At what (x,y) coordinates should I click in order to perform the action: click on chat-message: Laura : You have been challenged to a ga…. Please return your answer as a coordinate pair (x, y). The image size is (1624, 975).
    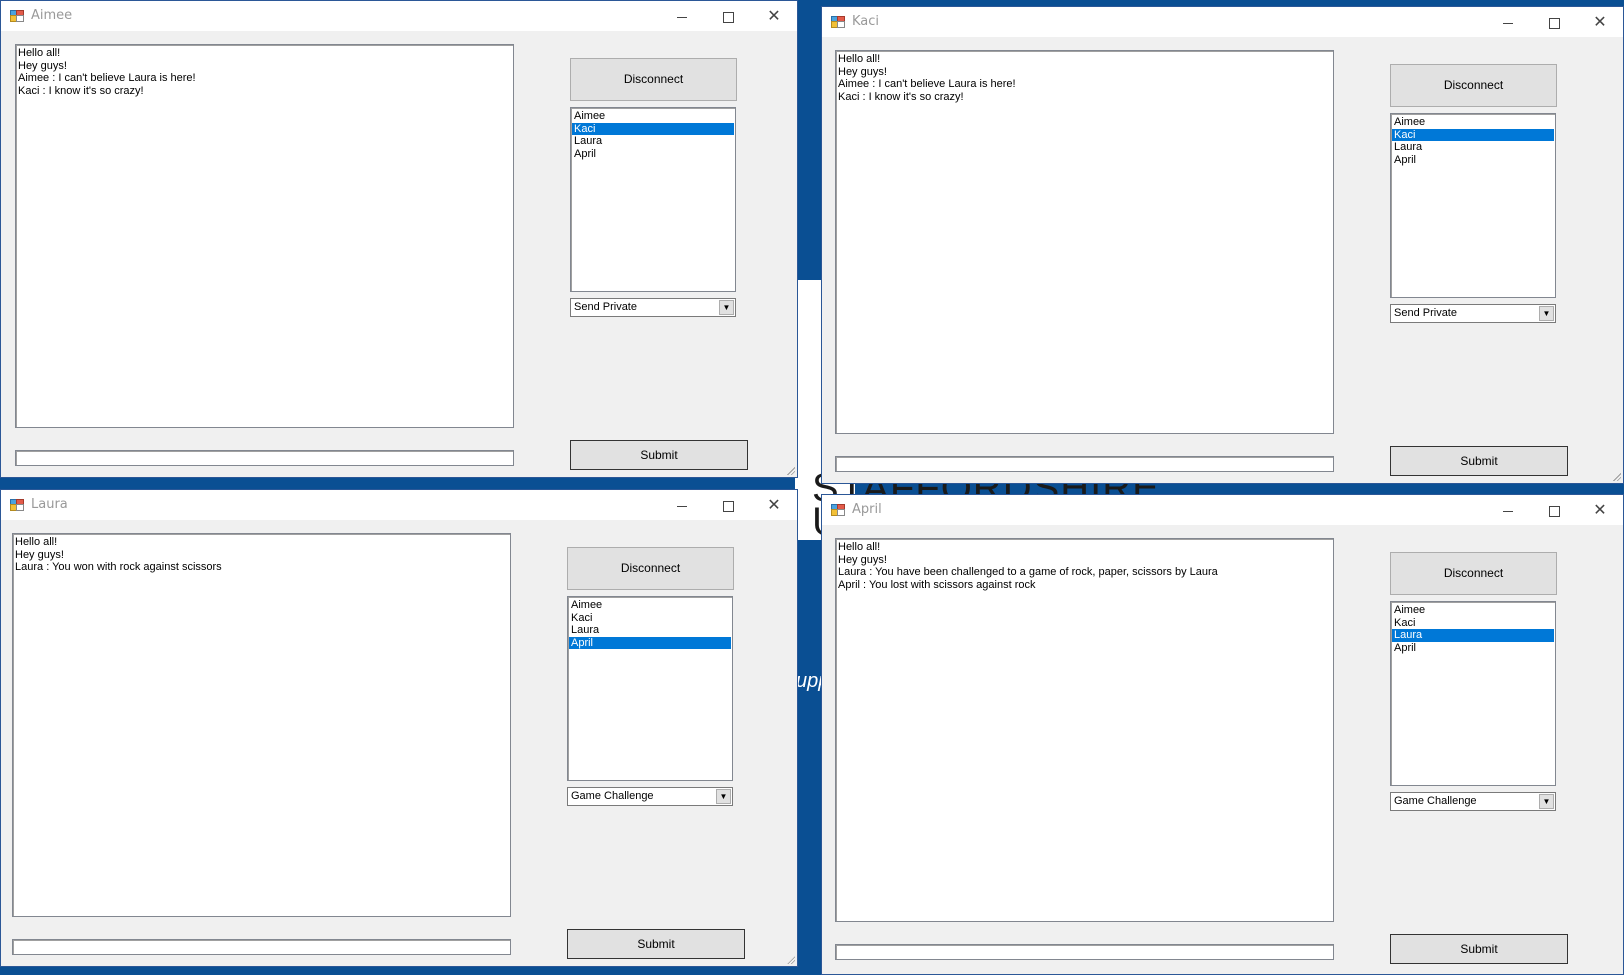
    Looking at the image, I should click on (1028, 572).